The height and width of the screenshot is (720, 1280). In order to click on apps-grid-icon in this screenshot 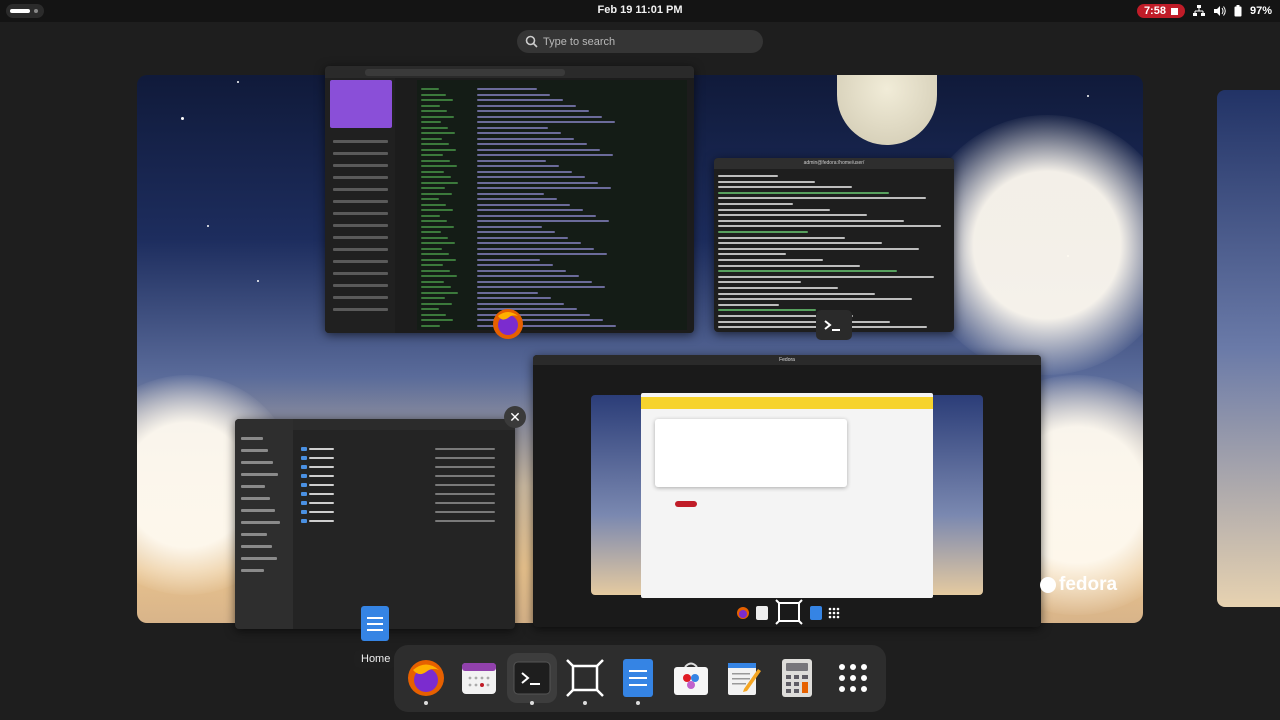, I will do `click(834, 615)`.